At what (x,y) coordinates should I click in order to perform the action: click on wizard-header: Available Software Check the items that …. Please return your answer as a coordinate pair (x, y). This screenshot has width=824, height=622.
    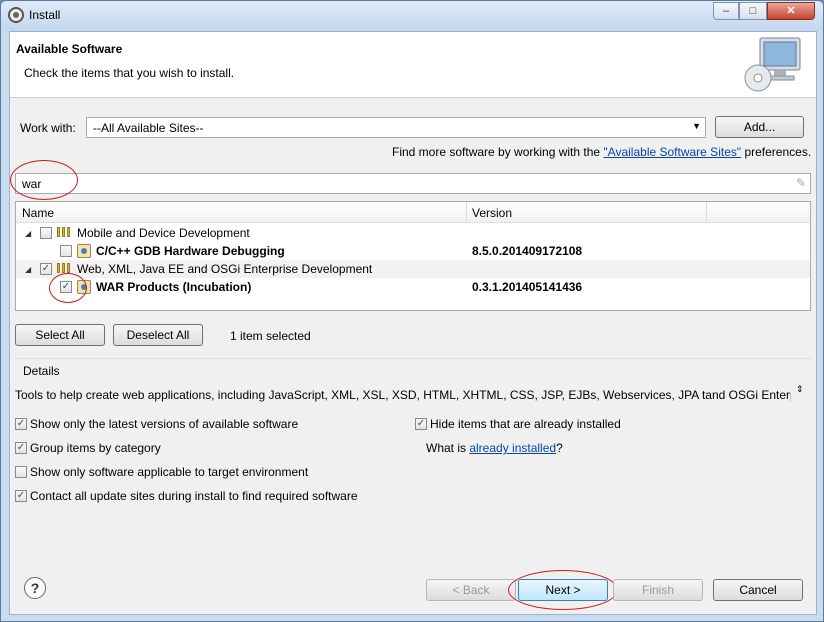
    Looking at the image, I should click on (413, 65).